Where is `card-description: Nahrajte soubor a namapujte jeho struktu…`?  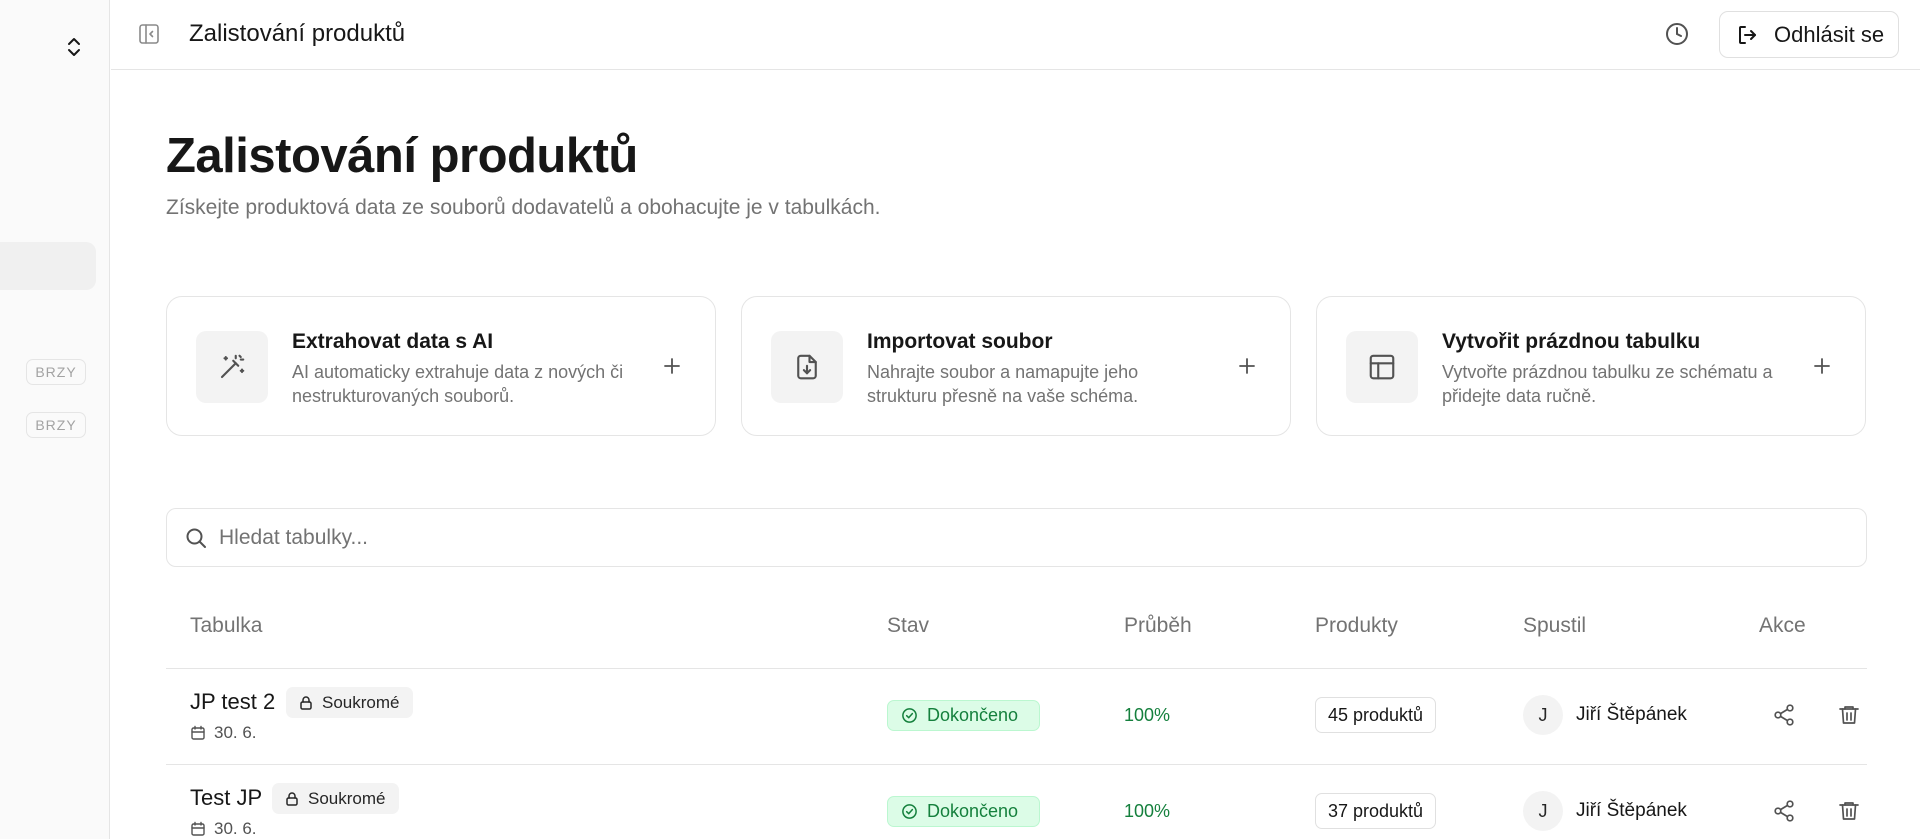 card-description: Nahrajte soubor a namapujte jeho struktu… is located at coordinates (1003, 384).